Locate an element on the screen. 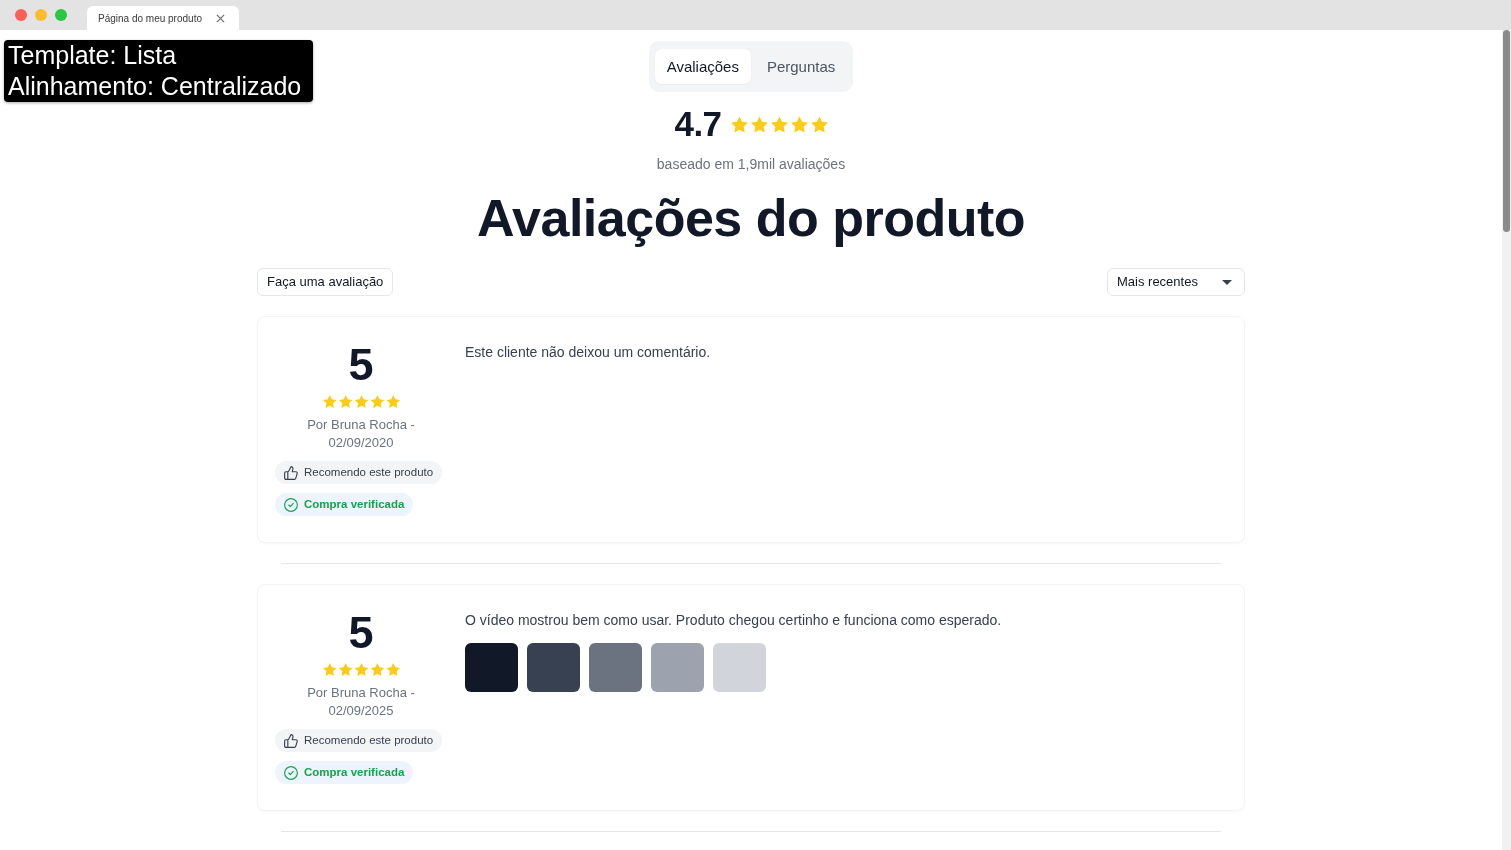 This screenshot has width=1511, height=850. browser-tab: Página do meu produto is located at coordinates (163, 18).